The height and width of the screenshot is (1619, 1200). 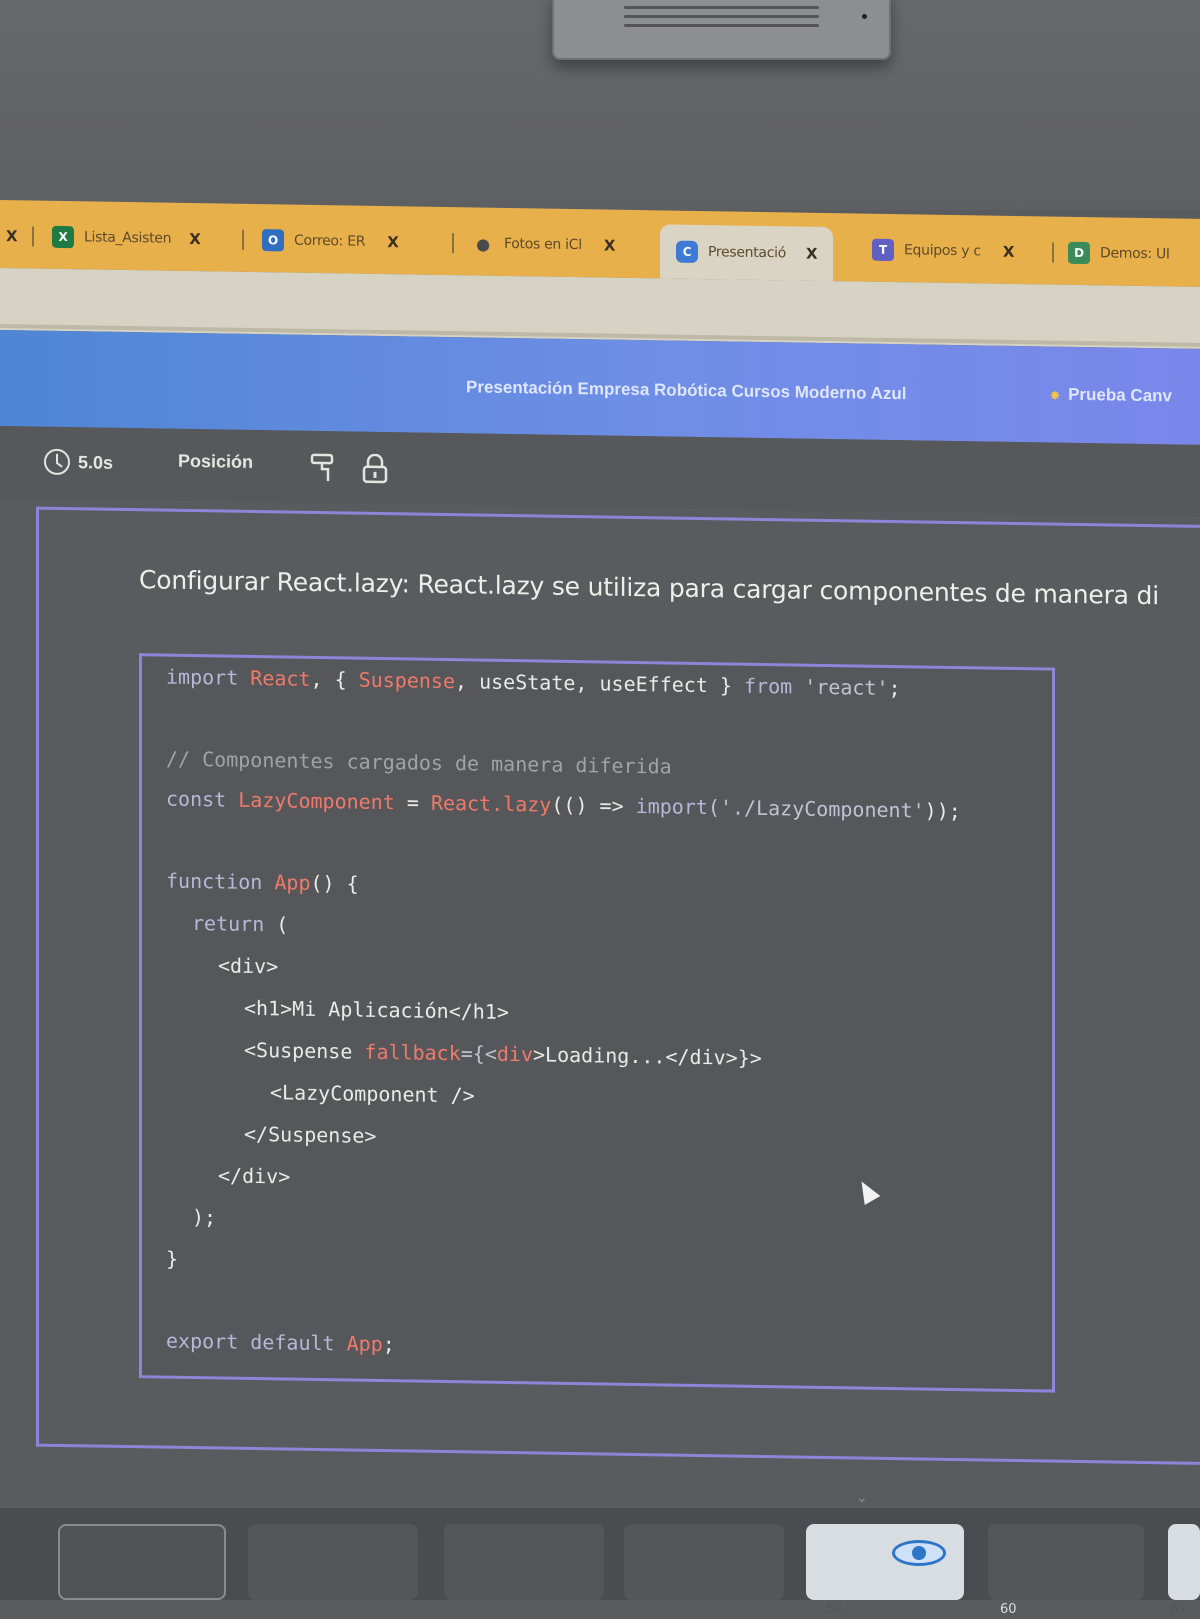 What do you see at coordinates (376, 1009) in the screenshot?
I see `code-line-h1: <h1>Mi Aplicación</h1>` at bounding box center [376, 1009].